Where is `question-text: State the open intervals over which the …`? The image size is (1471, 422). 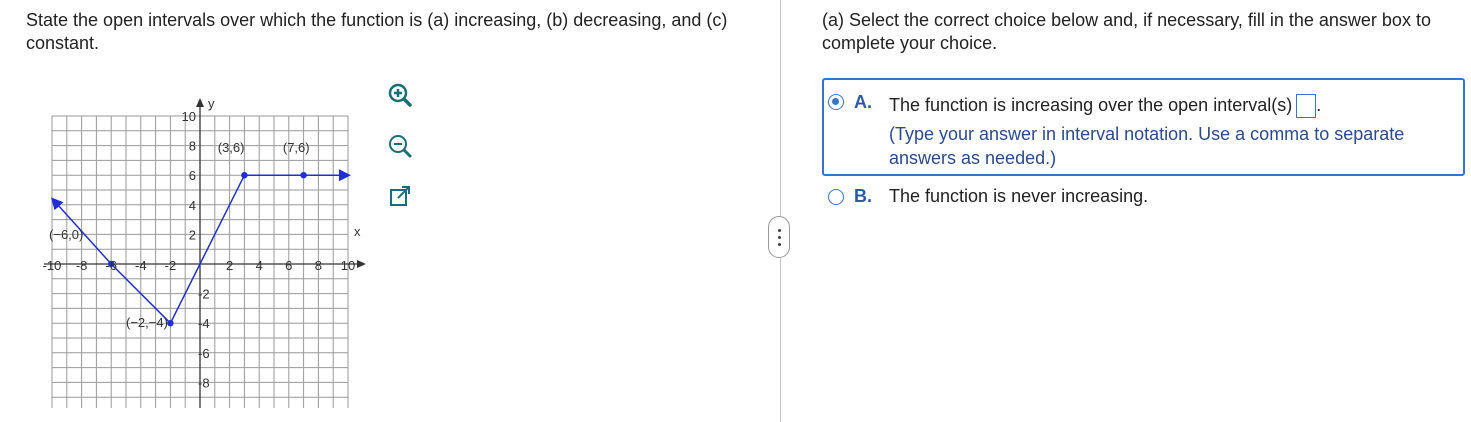
question-text: State the open intervals over which the … is located at coordinates (377, 31).